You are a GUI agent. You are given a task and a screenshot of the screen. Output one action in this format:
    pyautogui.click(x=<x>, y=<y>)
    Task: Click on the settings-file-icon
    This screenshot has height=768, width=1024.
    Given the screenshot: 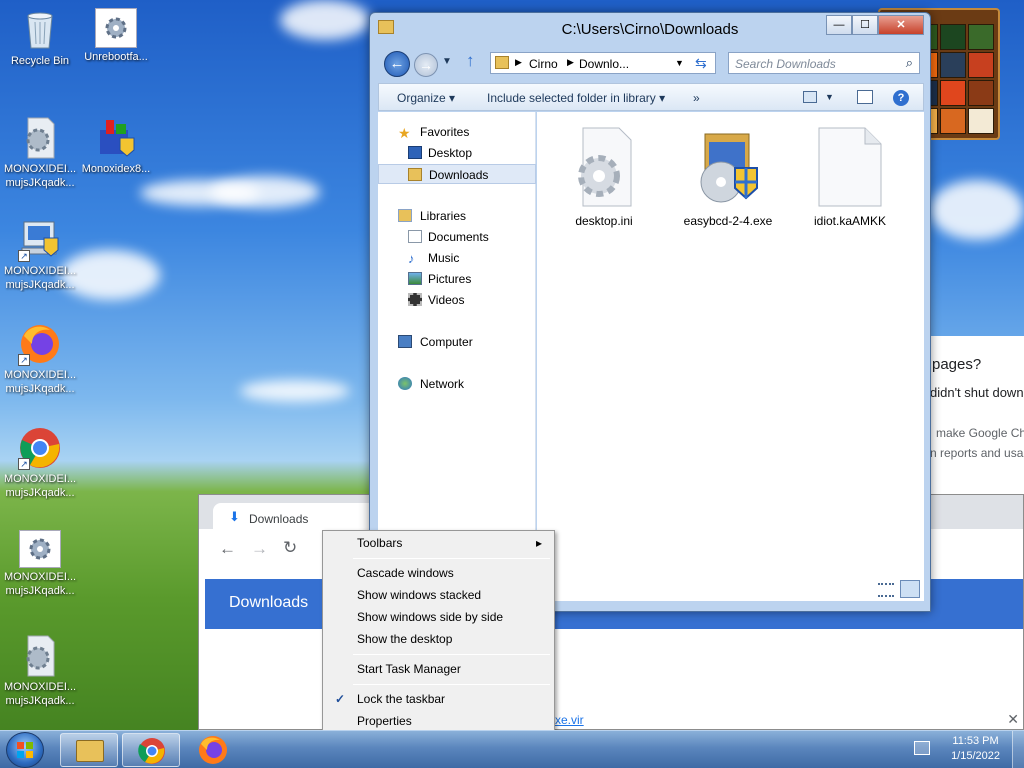 What is the action you would take?
    pyautogui.click(x=116, y=28)
    